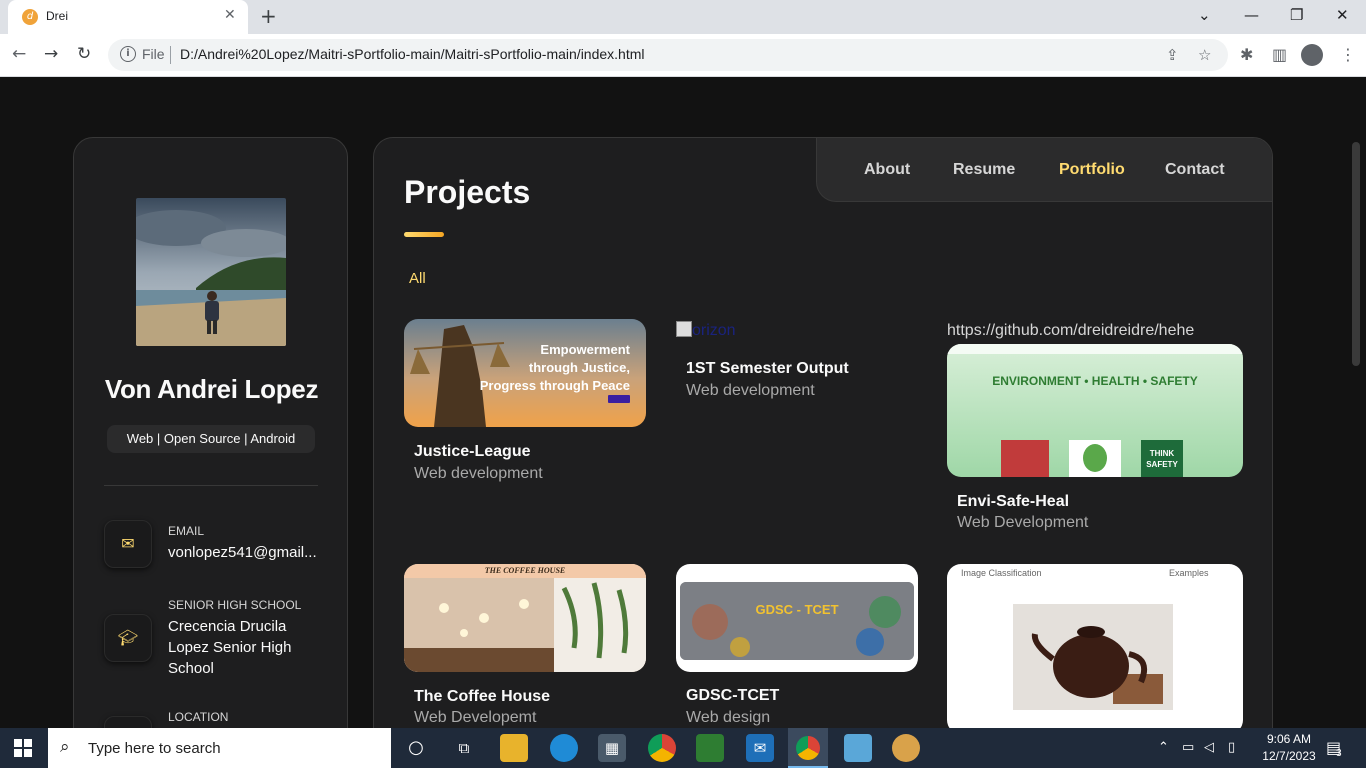  I want to click on thumbnail-heading: ENVIRONMENT • HEALTH • SAFETY, so click(1095, 381).